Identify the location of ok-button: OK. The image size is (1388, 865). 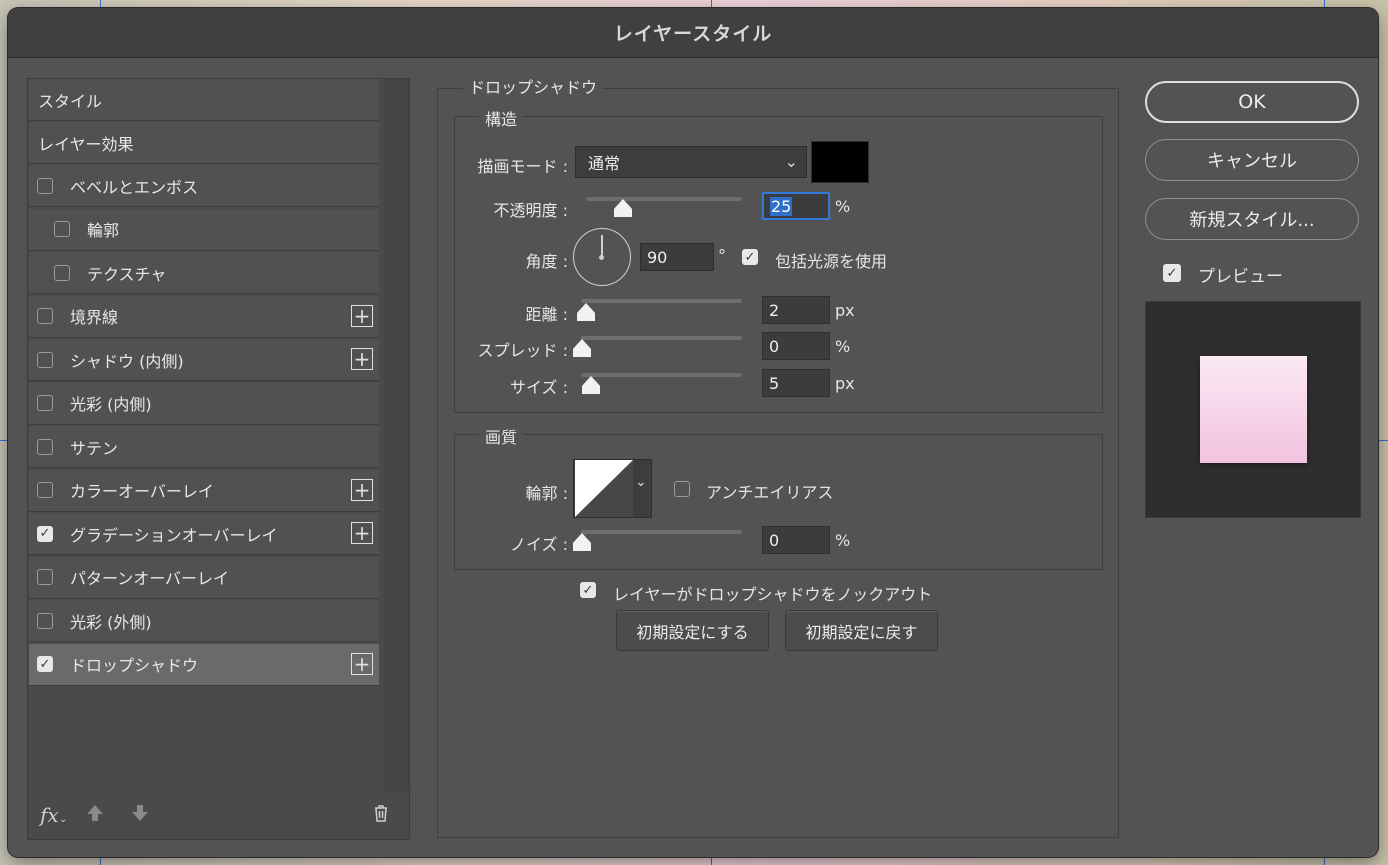
(1252, 102).